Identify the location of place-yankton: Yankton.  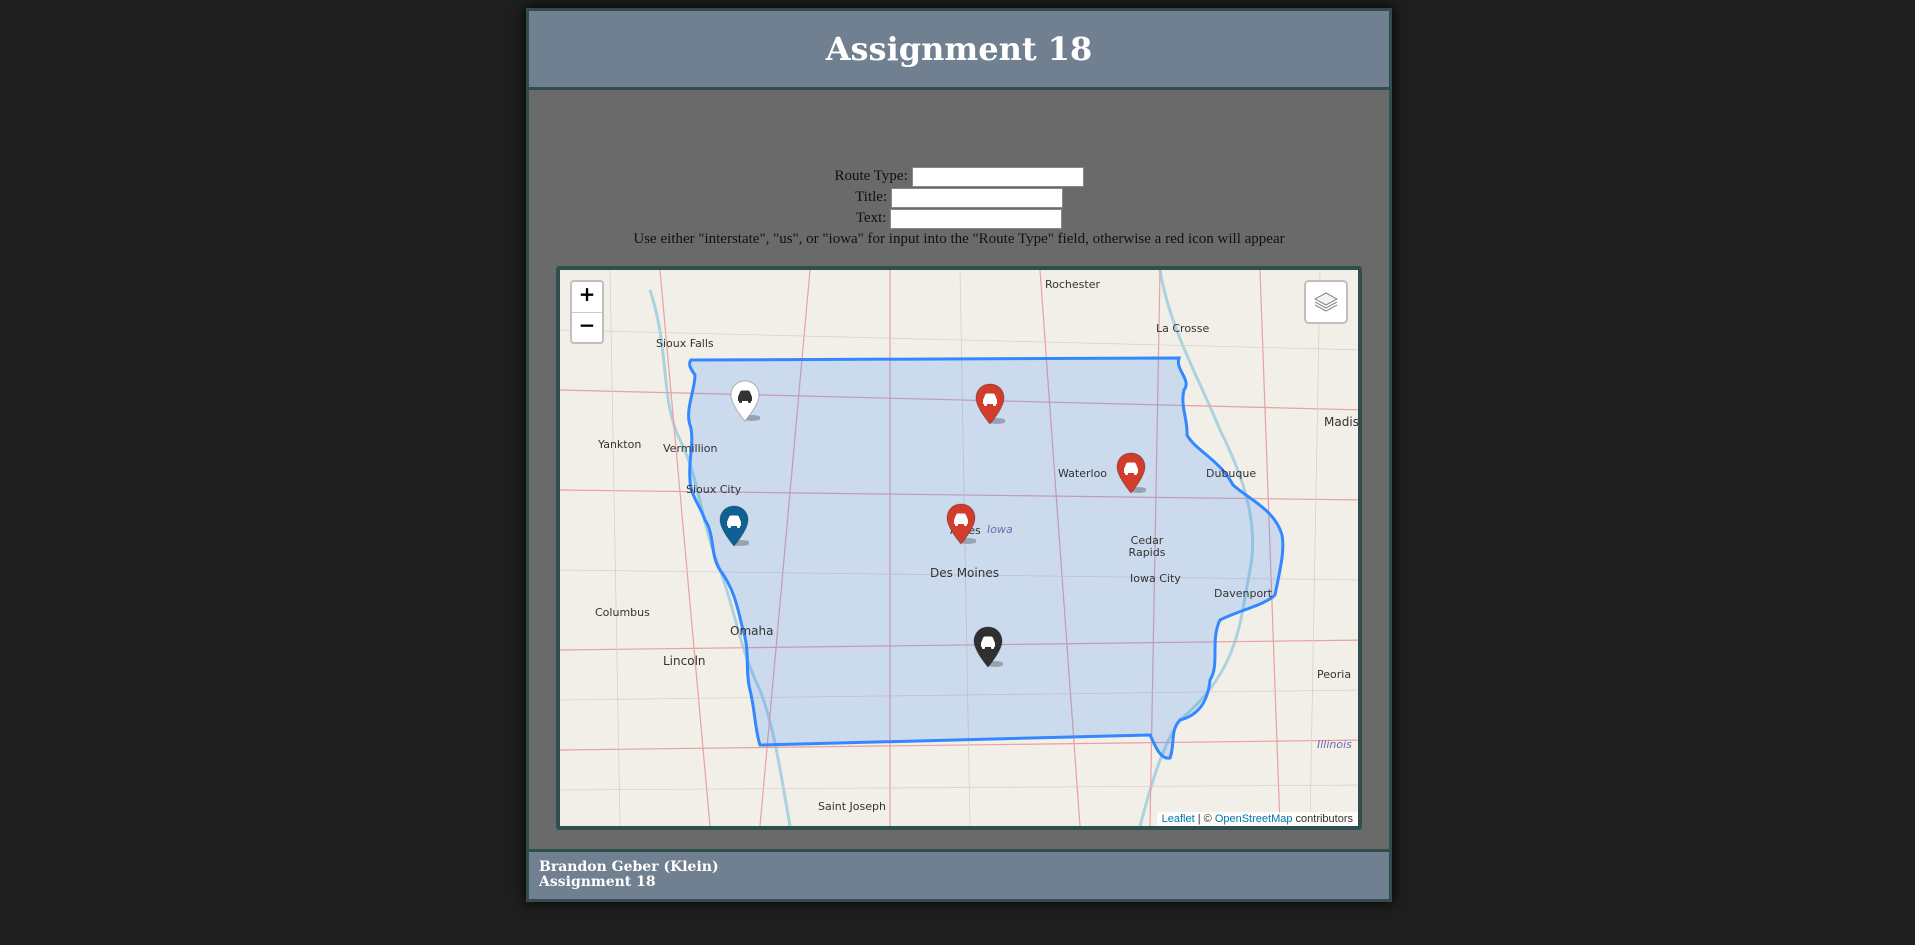
(620, 444).